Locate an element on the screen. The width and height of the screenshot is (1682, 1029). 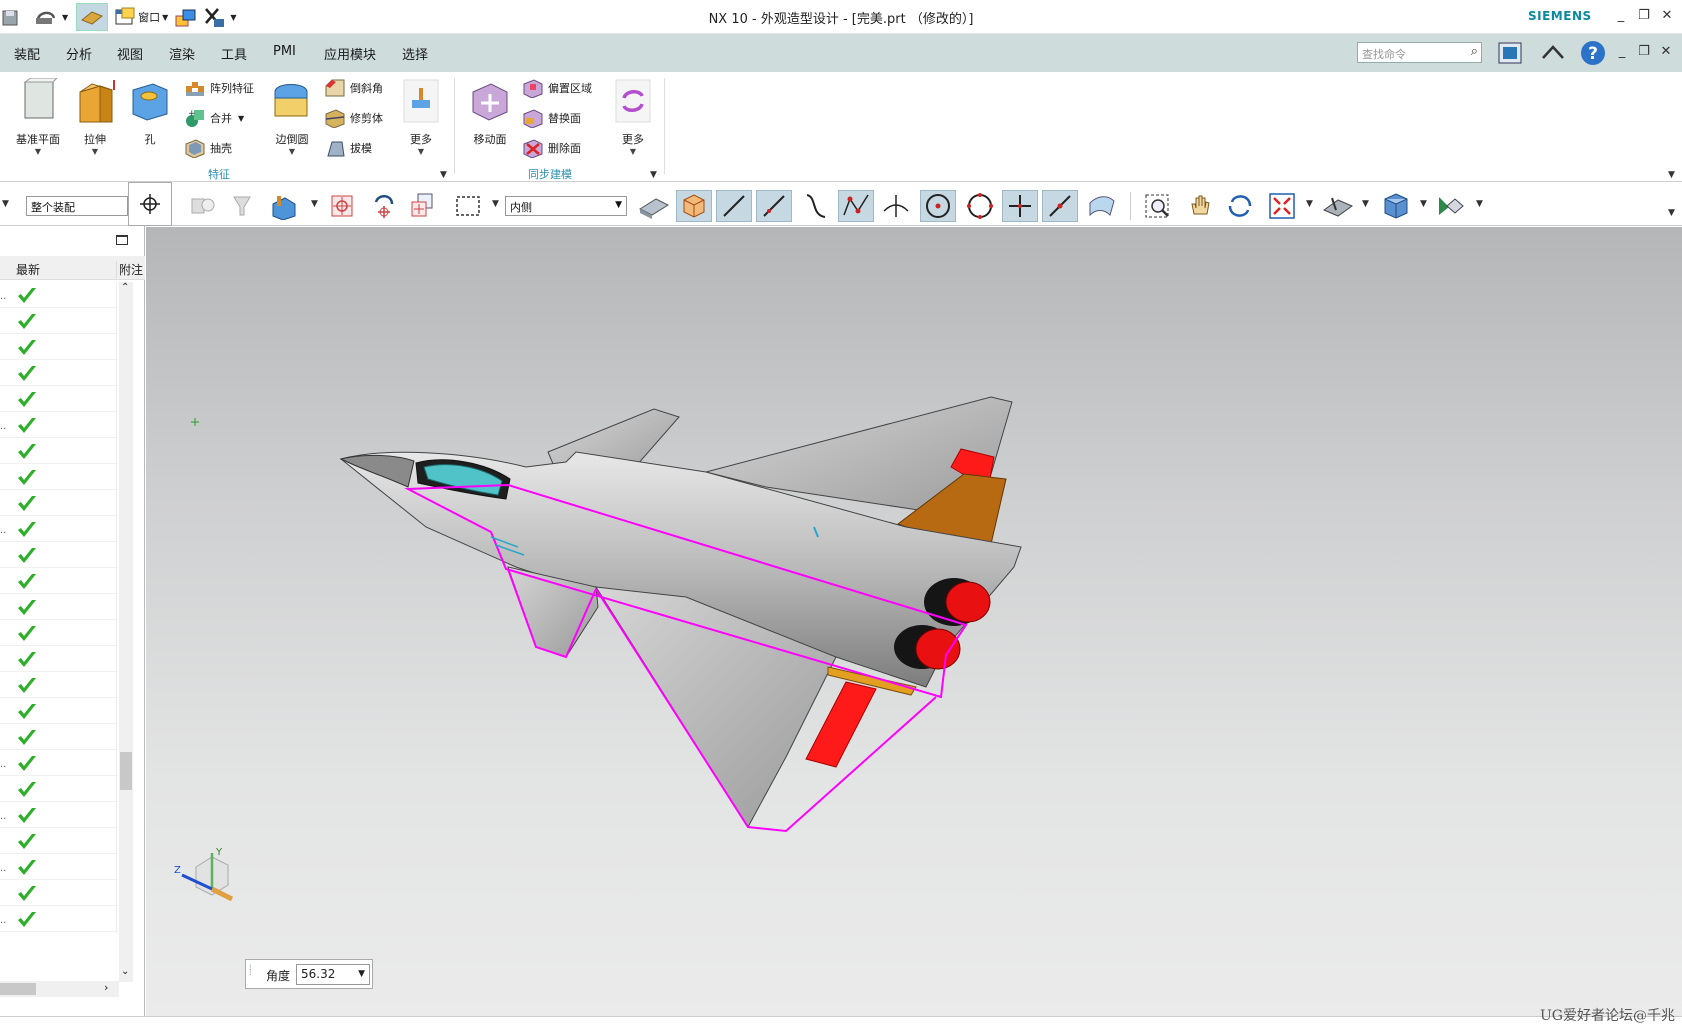
orient-view-button is located at coordinates (1396, 206).